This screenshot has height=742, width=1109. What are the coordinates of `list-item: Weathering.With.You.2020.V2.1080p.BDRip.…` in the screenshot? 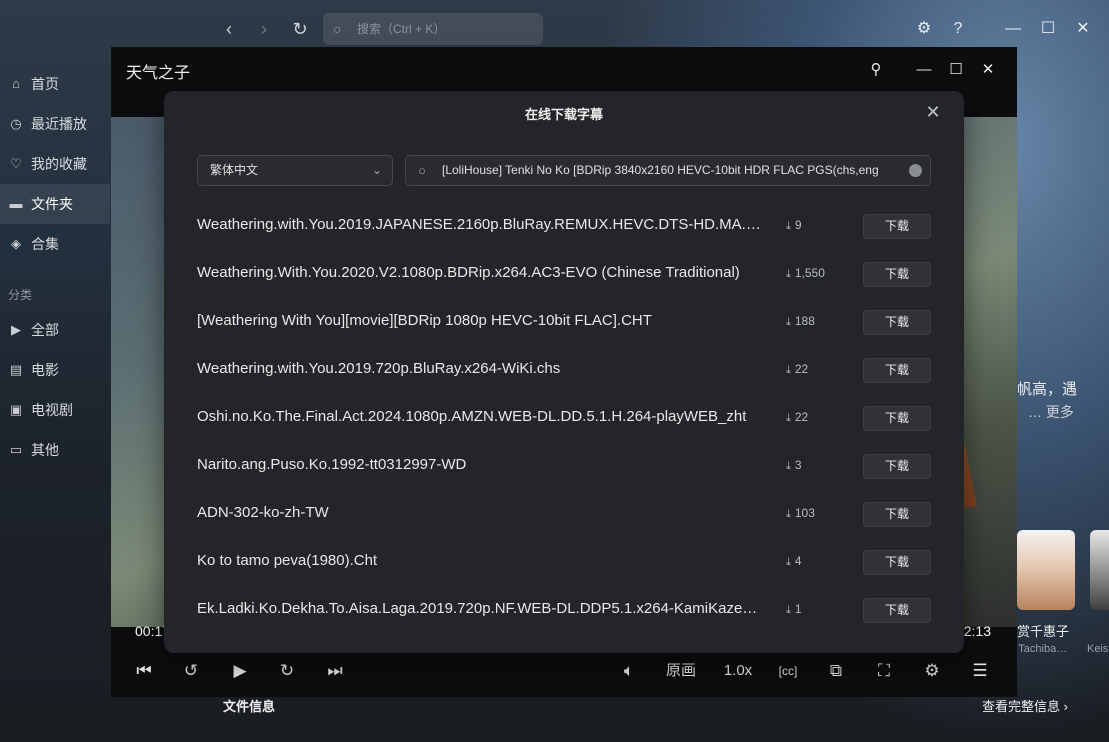 It's located at (564, 274).